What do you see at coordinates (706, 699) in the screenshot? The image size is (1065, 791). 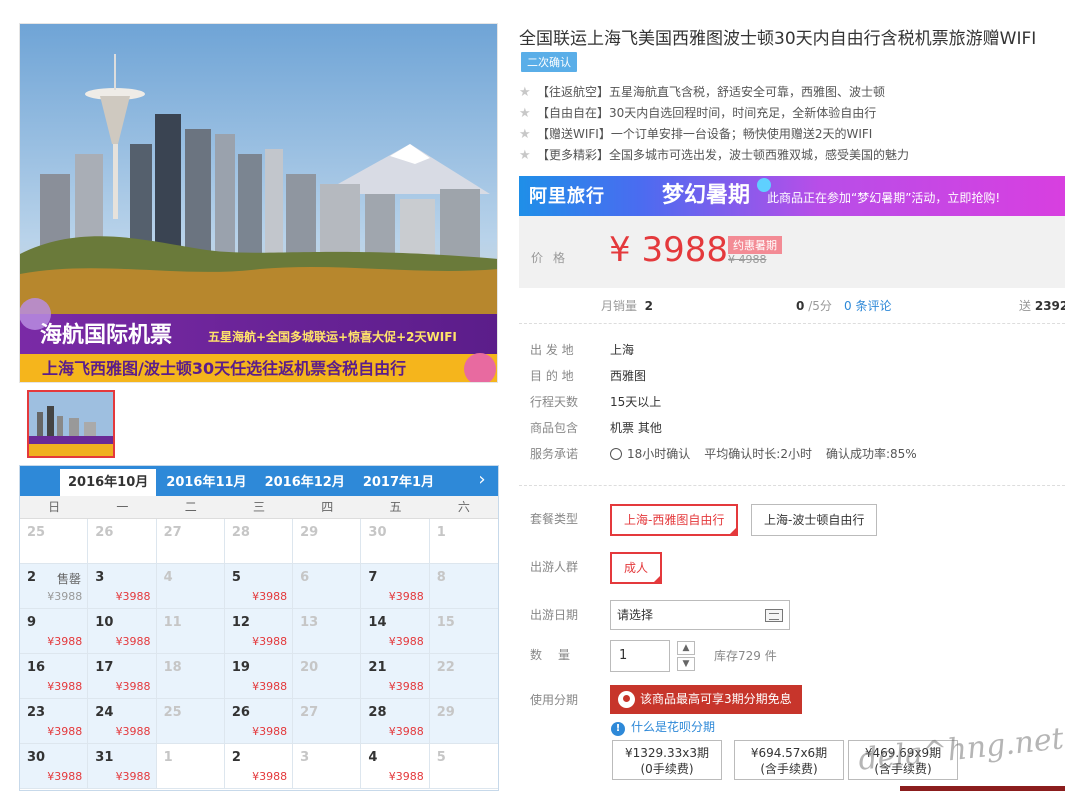 I see `huabei-banner: 该商品最高可享3期分期免息` at bounding box center [706, 699].